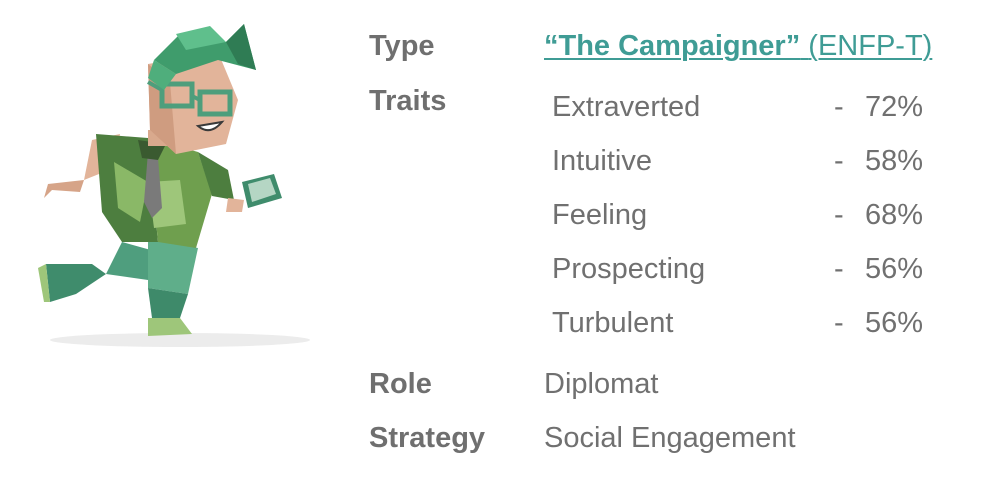  Describe the element at coordinates (613, 323) in the screenshot. I see `trait-name: Turbulent` at that location.